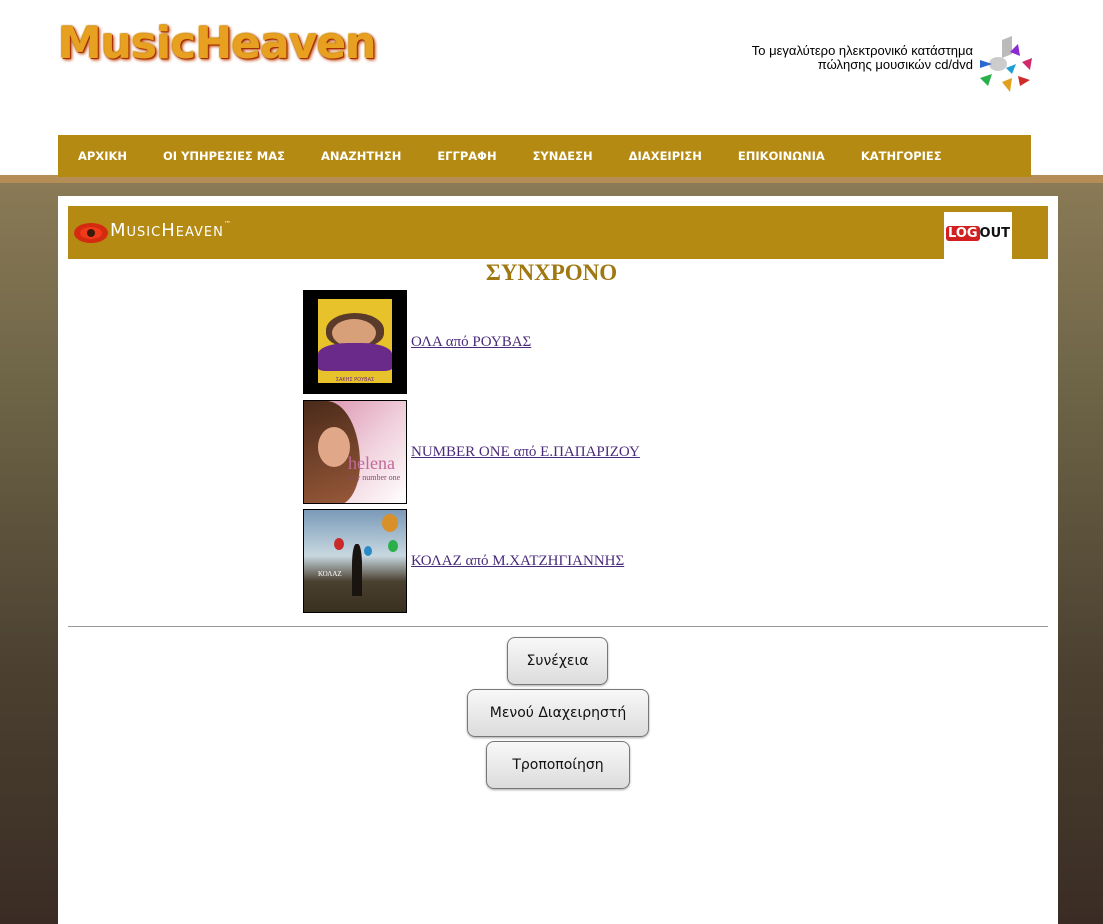 The width and height of the screenshot is (1103, 924). I want to click on inner-banner: MusicHeaven™ LOG OUT, so click(558, 237).